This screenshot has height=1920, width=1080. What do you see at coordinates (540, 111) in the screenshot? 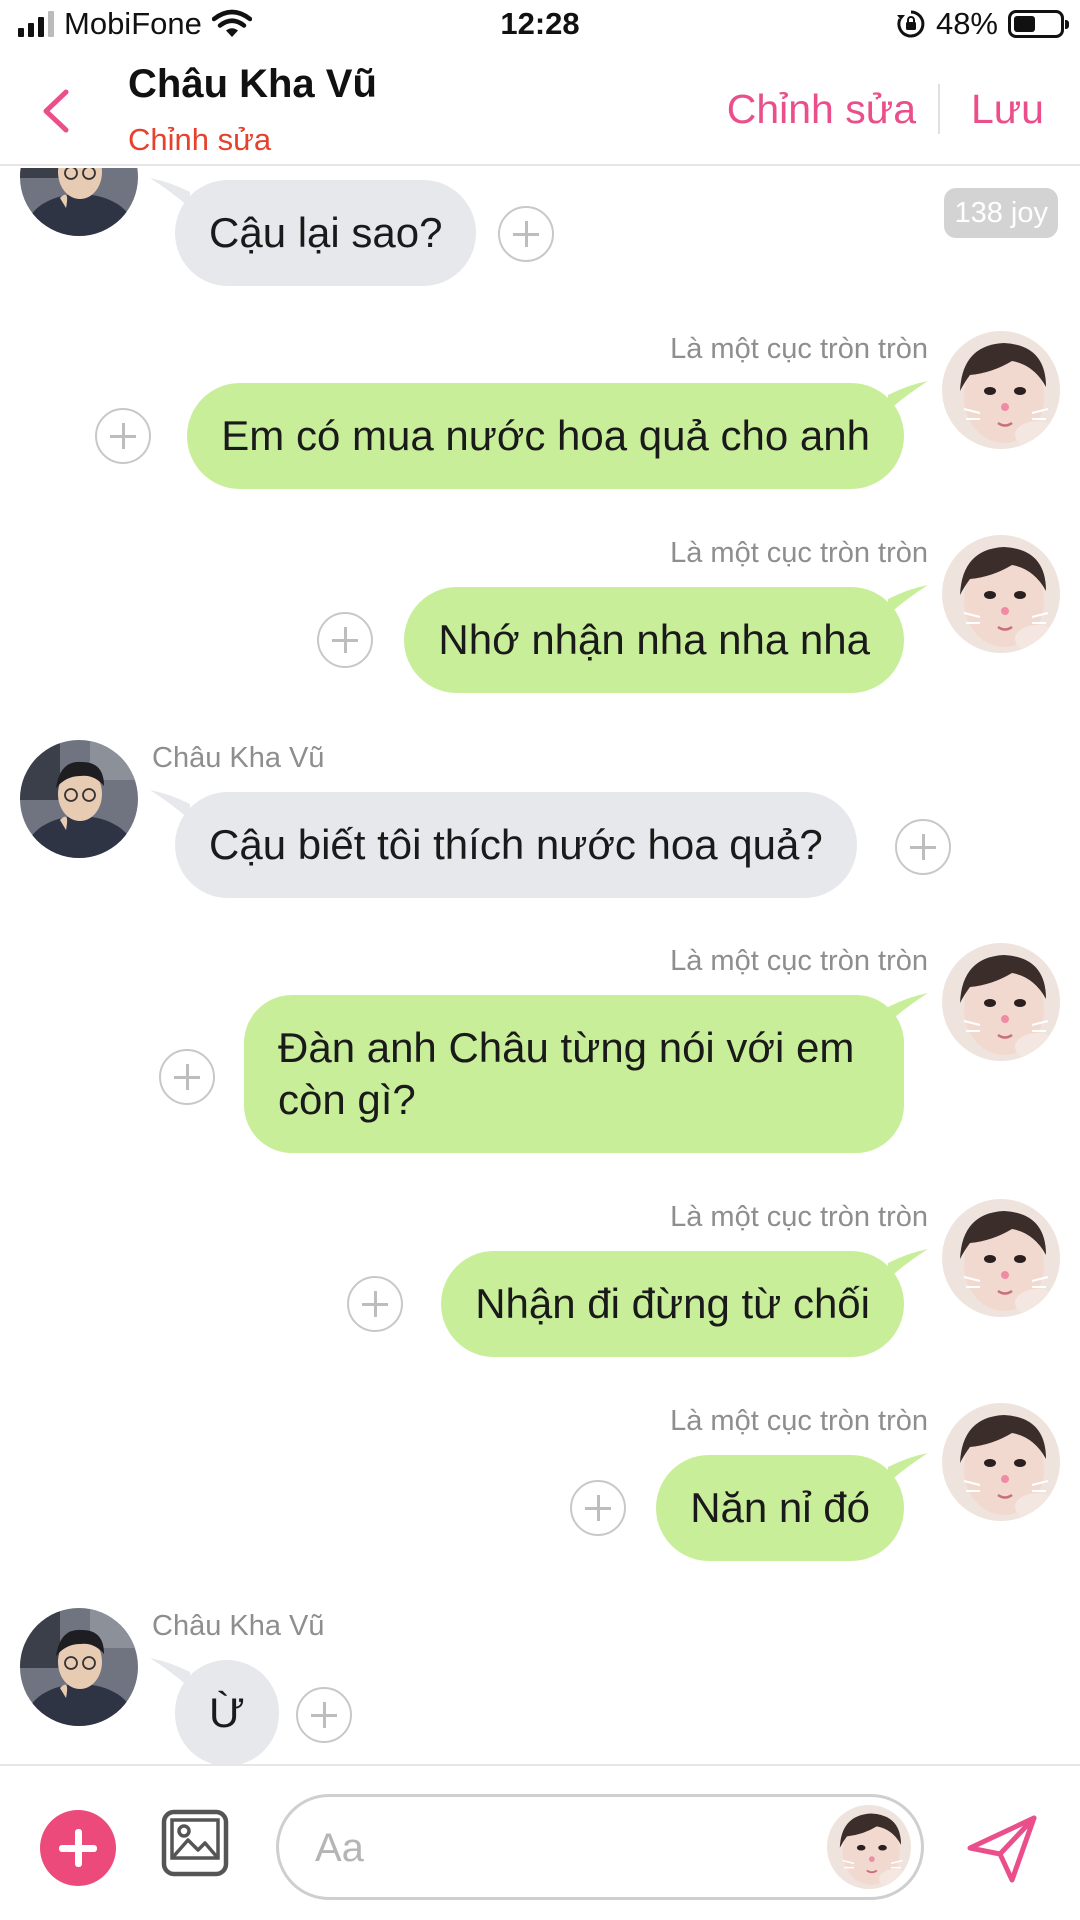
I see `chat-header: Châu Kha Vũ Chỉnh sửa Chỉnh sửa Lưu` at bounding box center [540, 111].